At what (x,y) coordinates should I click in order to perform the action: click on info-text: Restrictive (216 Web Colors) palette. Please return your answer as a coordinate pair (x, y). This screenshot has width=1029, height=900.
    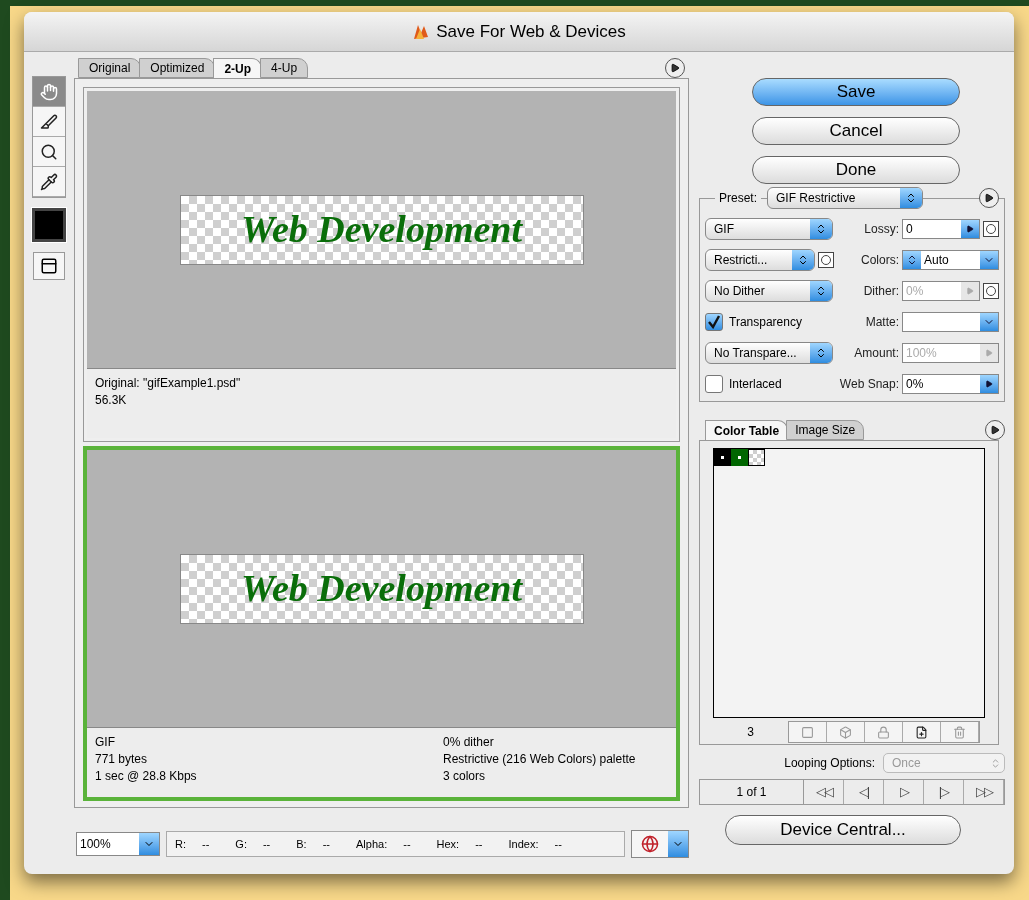
    Looking at the image, I should click on (540, 759).